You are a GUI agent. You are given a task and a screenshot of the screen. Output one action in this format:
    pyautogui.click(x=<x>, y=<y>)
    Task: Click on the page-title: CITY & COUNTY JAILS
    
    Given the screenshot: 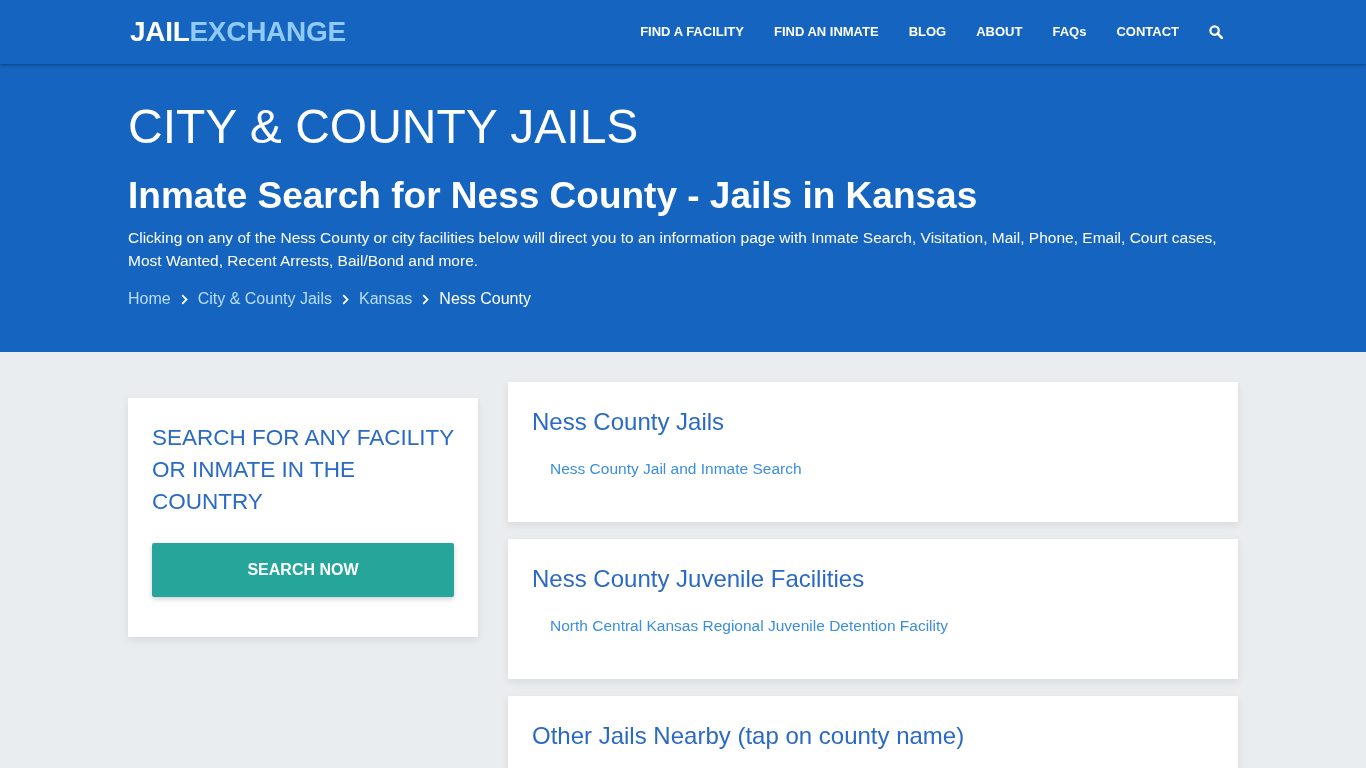 What is the action you would take?
    pyautogui.click(x=384, y=127)
    